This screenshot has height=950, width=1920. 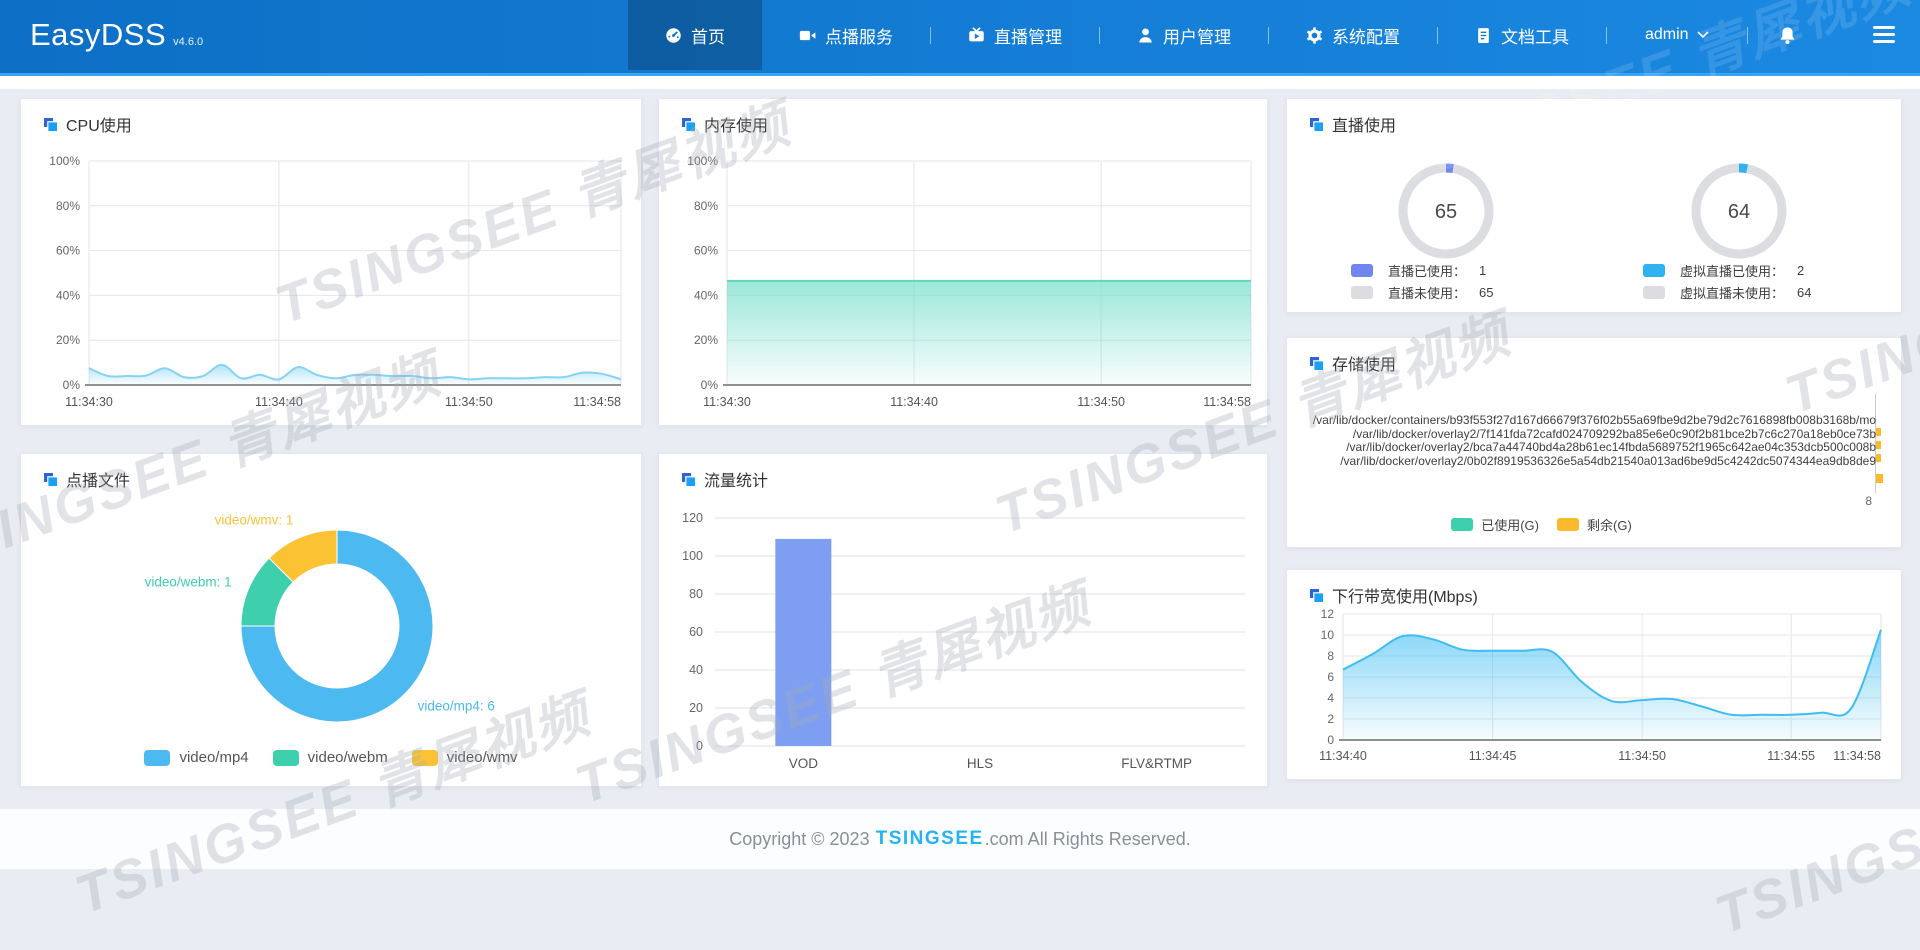 I want to click on card-title: 流量统计, so click(x=724, y=479).